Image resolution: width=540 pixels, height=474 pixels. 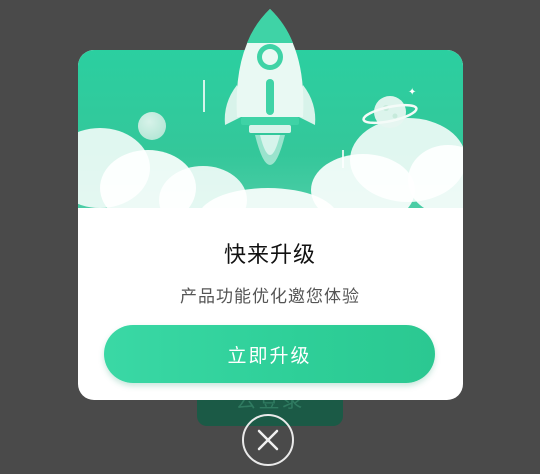 I want to click on dialog-subtitle: 产品功能优化邀您体验, so click(x=270, y=297).